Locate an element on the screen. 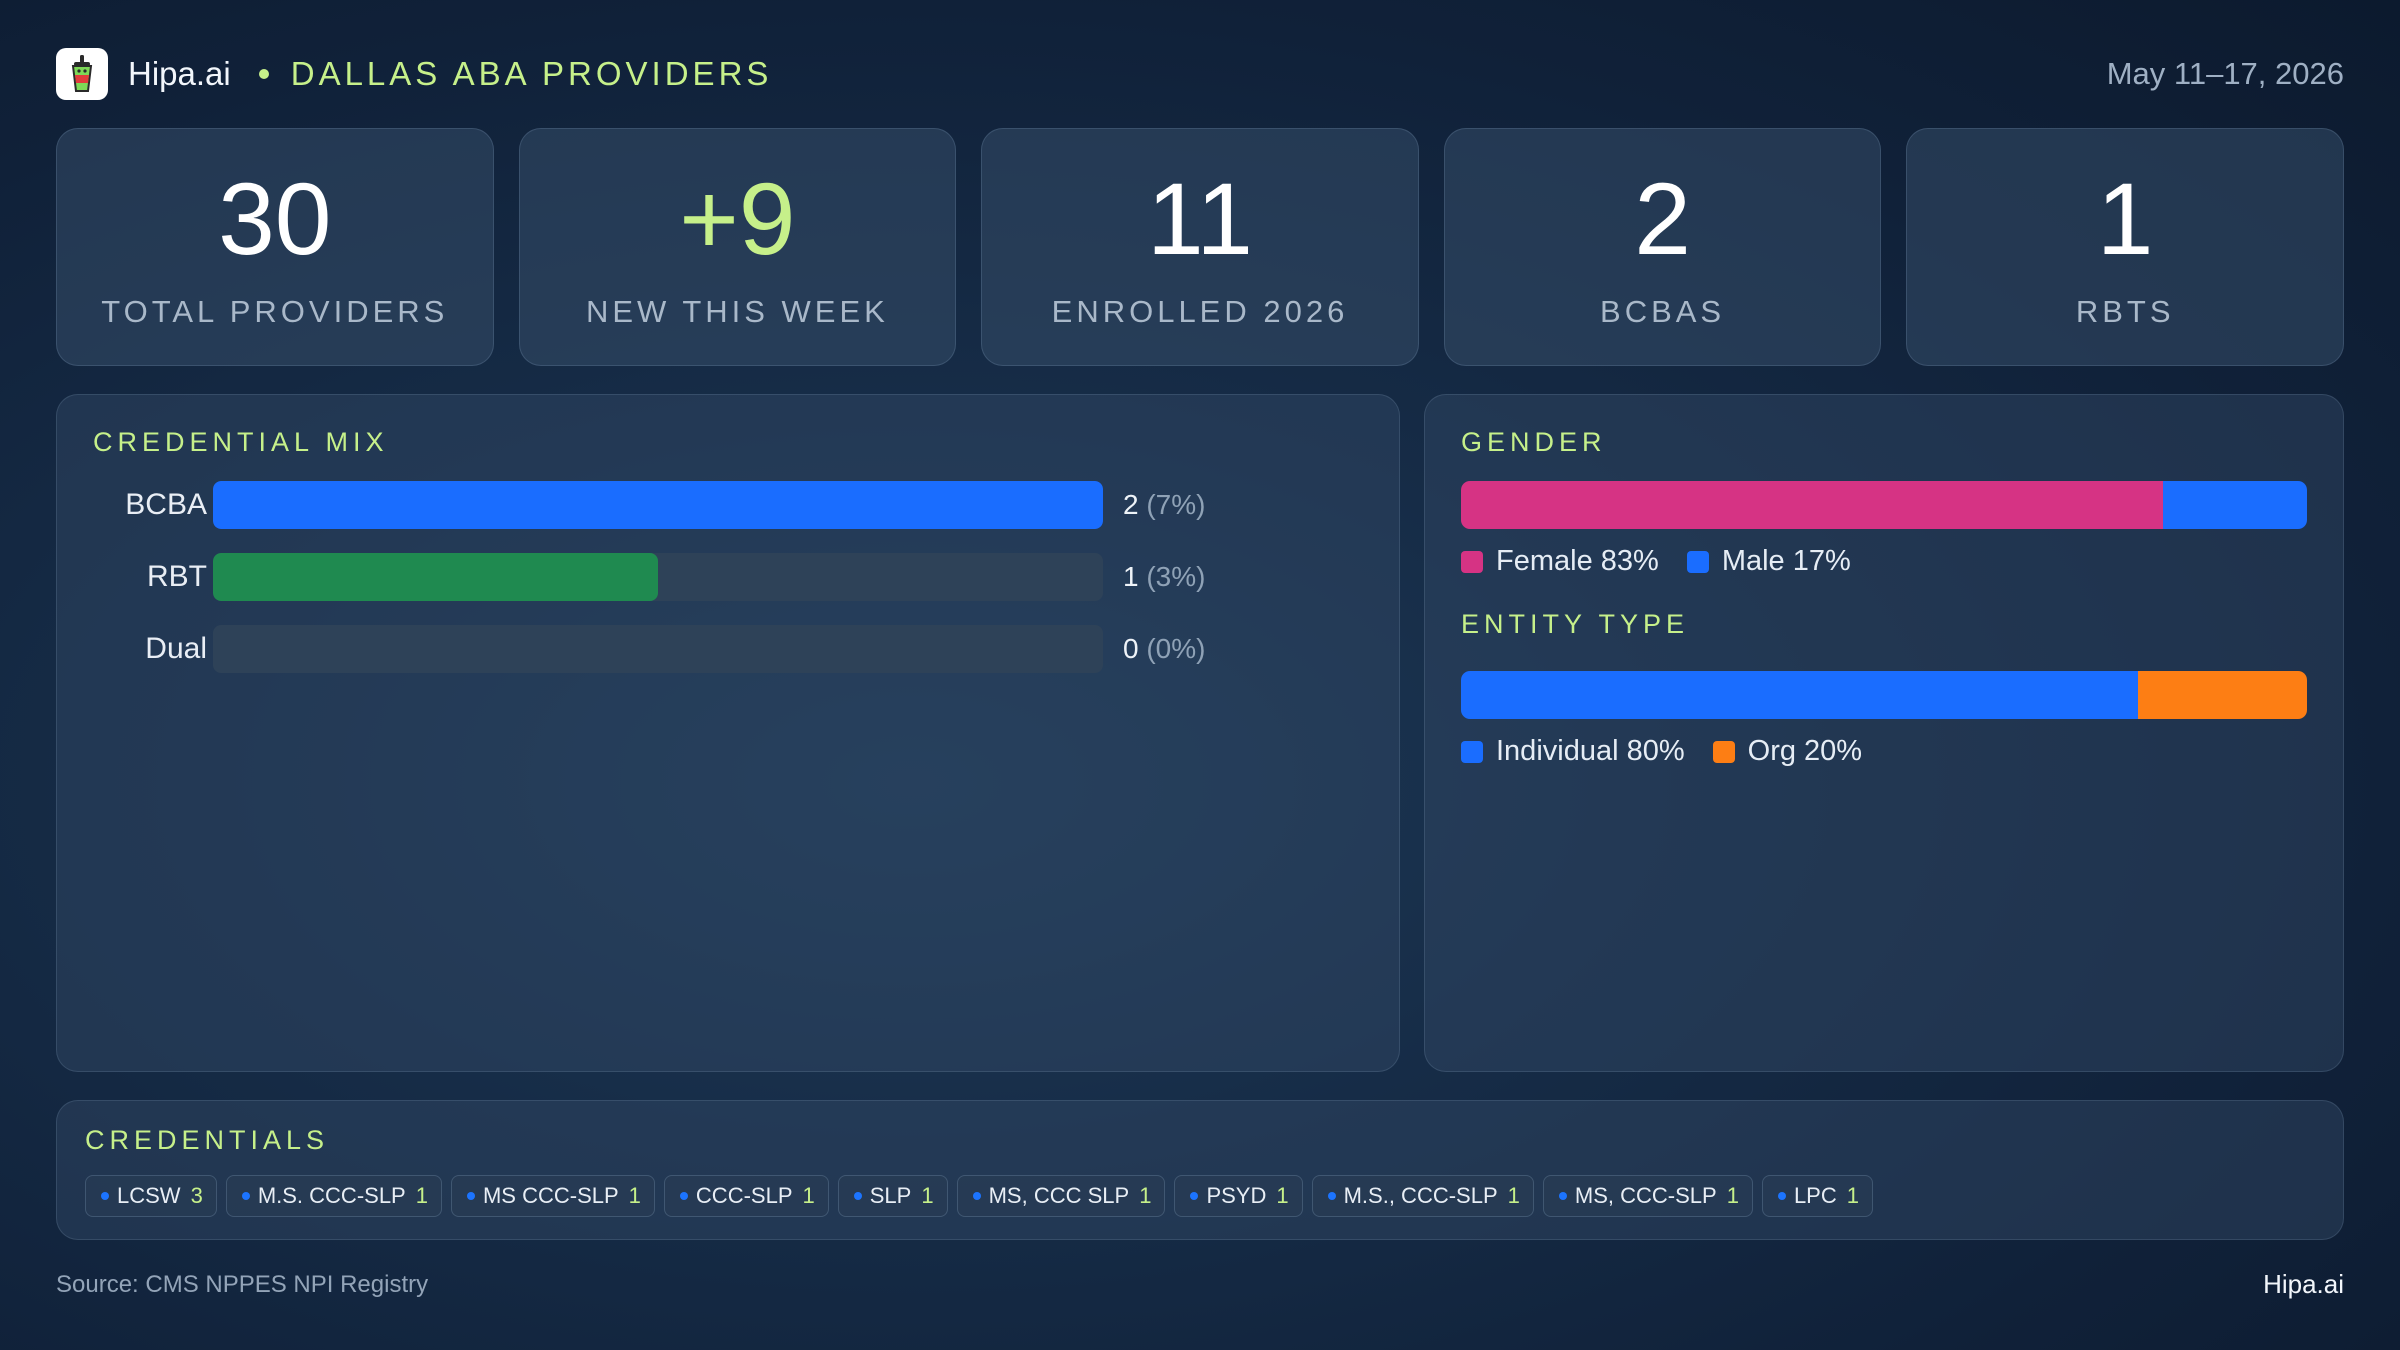 Image resolution: width=2400 pixels, height=1350 pixels. kpi-rbts: 1 RBTS is located at coordinates (2125, 247).